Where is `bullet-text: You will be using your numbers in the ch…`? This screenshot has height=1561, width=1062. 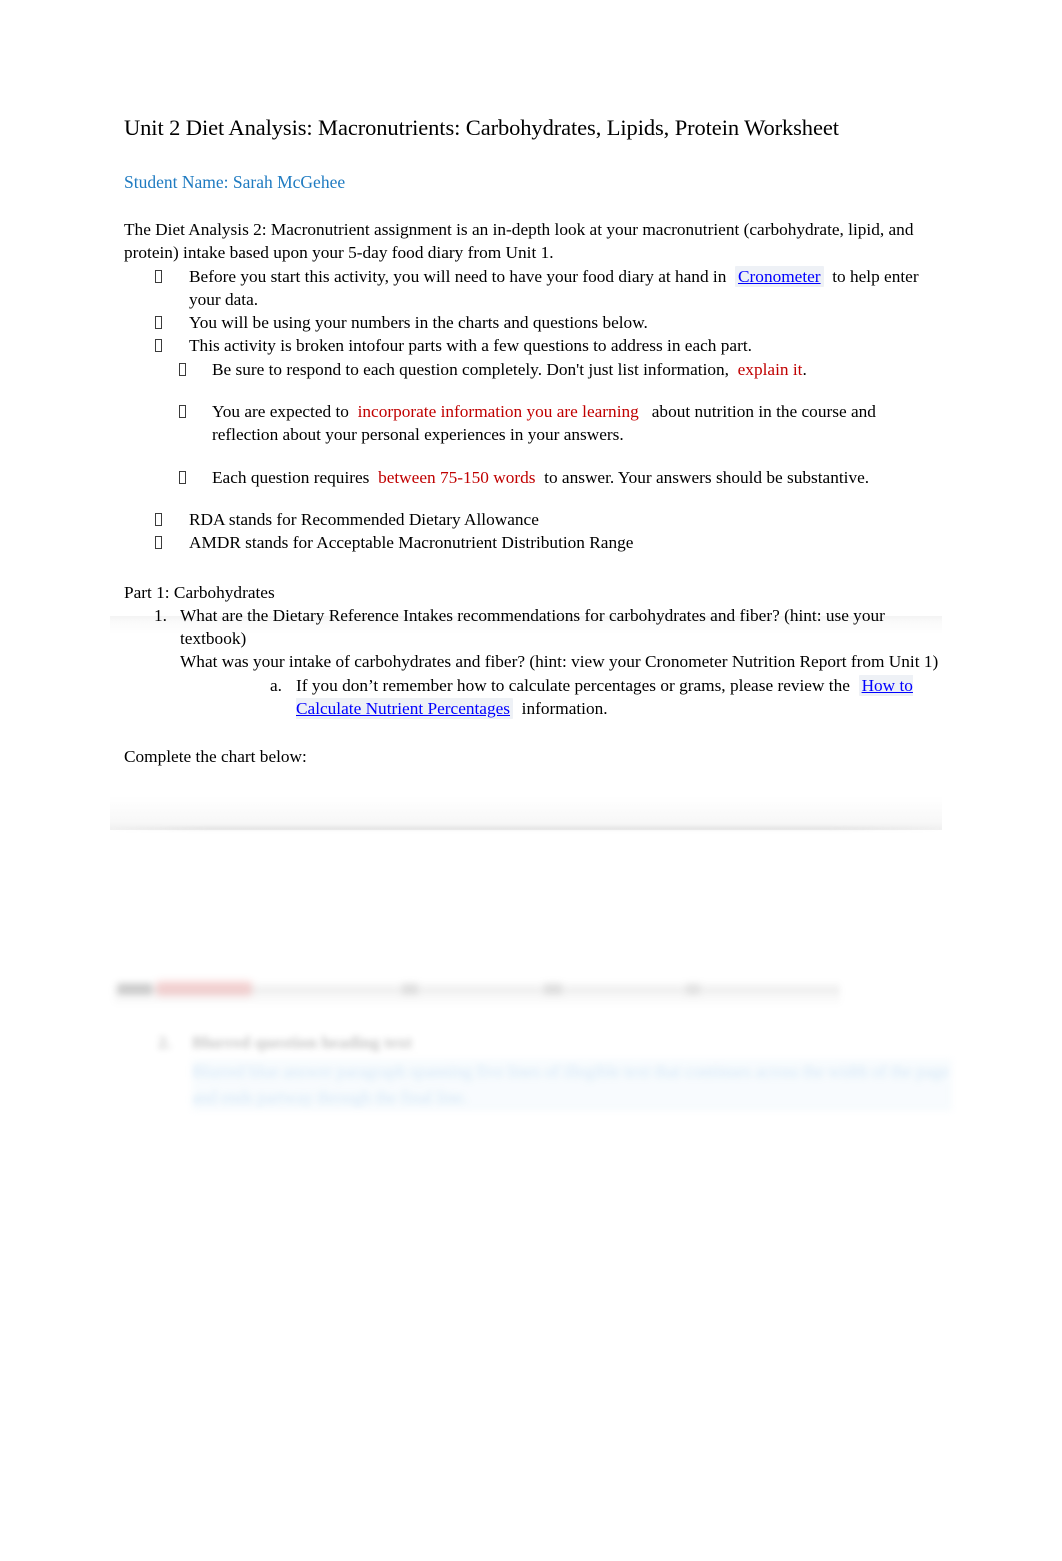 bullet-text: You will be using your numbers in the ch… is located at coordinates (418, 323).